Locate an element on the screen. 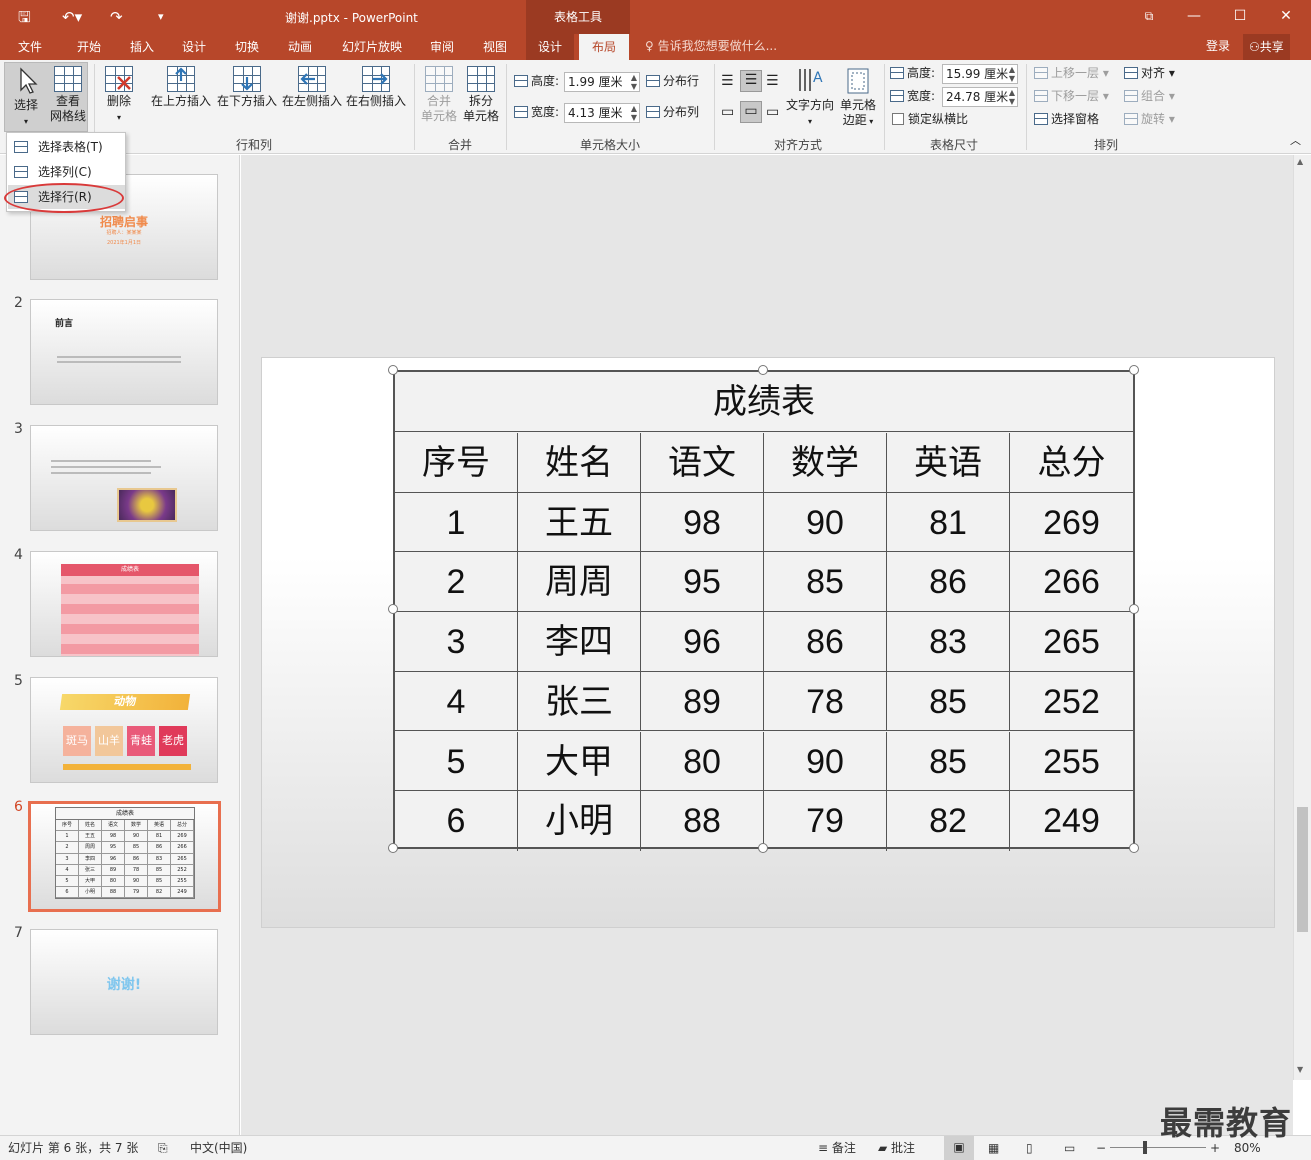 Image resolution: width=1311 pixels, height=1160 pixels. table-cell: 2 is located at coordinates (456, 581).